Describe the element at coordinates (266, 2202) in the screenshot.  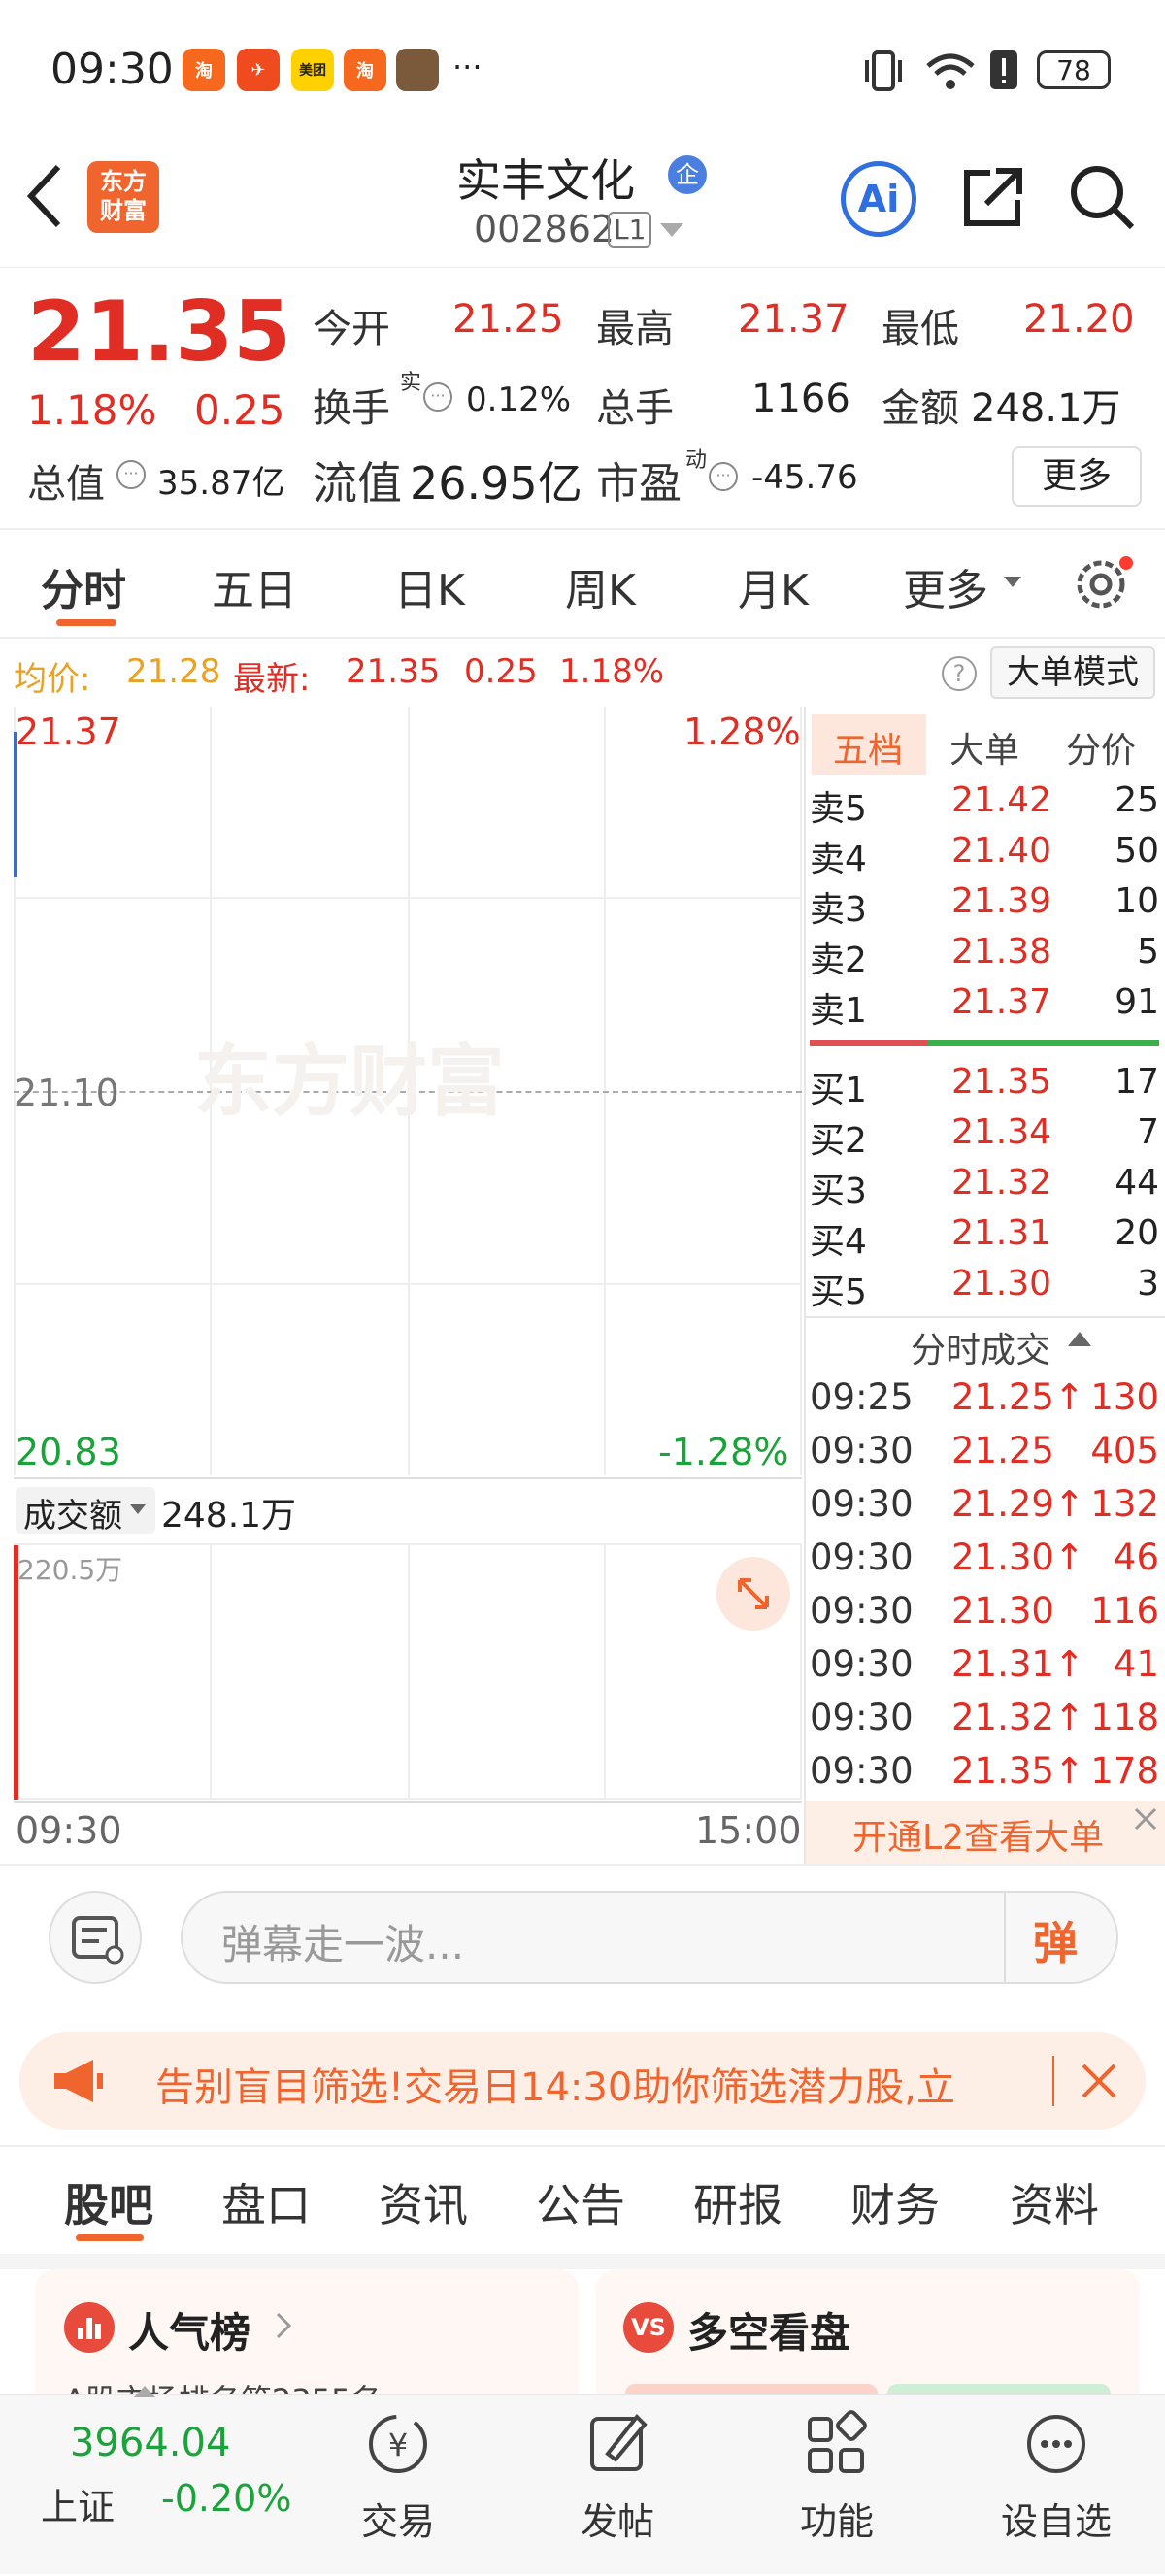
I see `tab-pankou: 盘口` at that location.